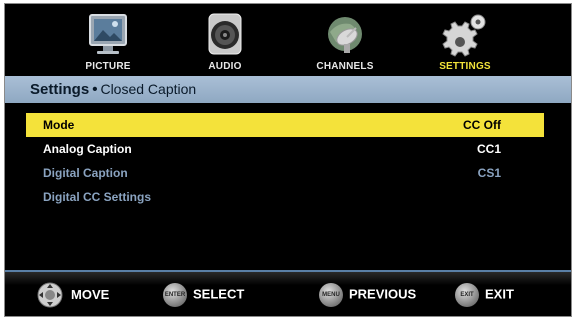 This screenshot has width=576, height=320. What do you see at coordinates (465, 66) in the screenshot?
I see `tab-settings-label: SETTINGS` at bounding box center [465, 66].